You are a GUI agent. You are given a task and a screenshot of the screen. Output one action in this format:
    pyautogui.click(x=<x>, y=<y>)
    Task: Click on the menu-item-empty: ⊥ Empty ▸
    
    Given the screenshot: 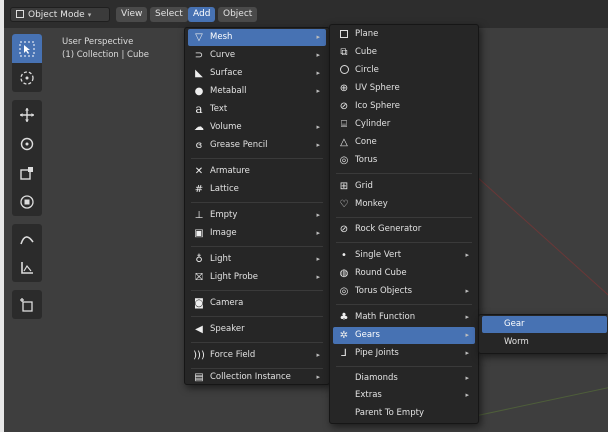 What is the action you would take?
    pyautogui.click(x=257, y=215)
    